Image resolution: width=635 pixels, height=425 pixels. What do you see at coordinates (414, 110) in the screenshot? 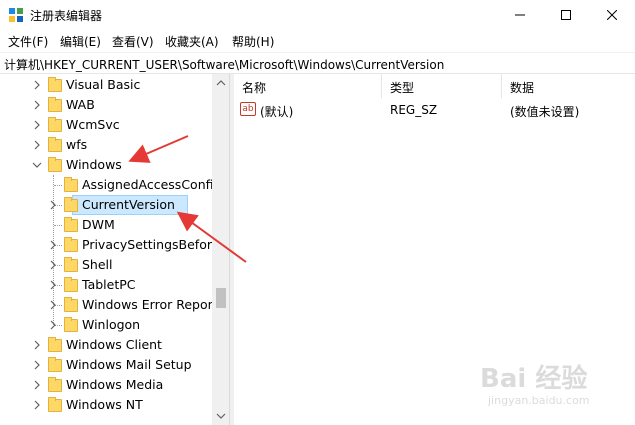
I see `value-type: REG_SZ` at bounding box center [414, 110].